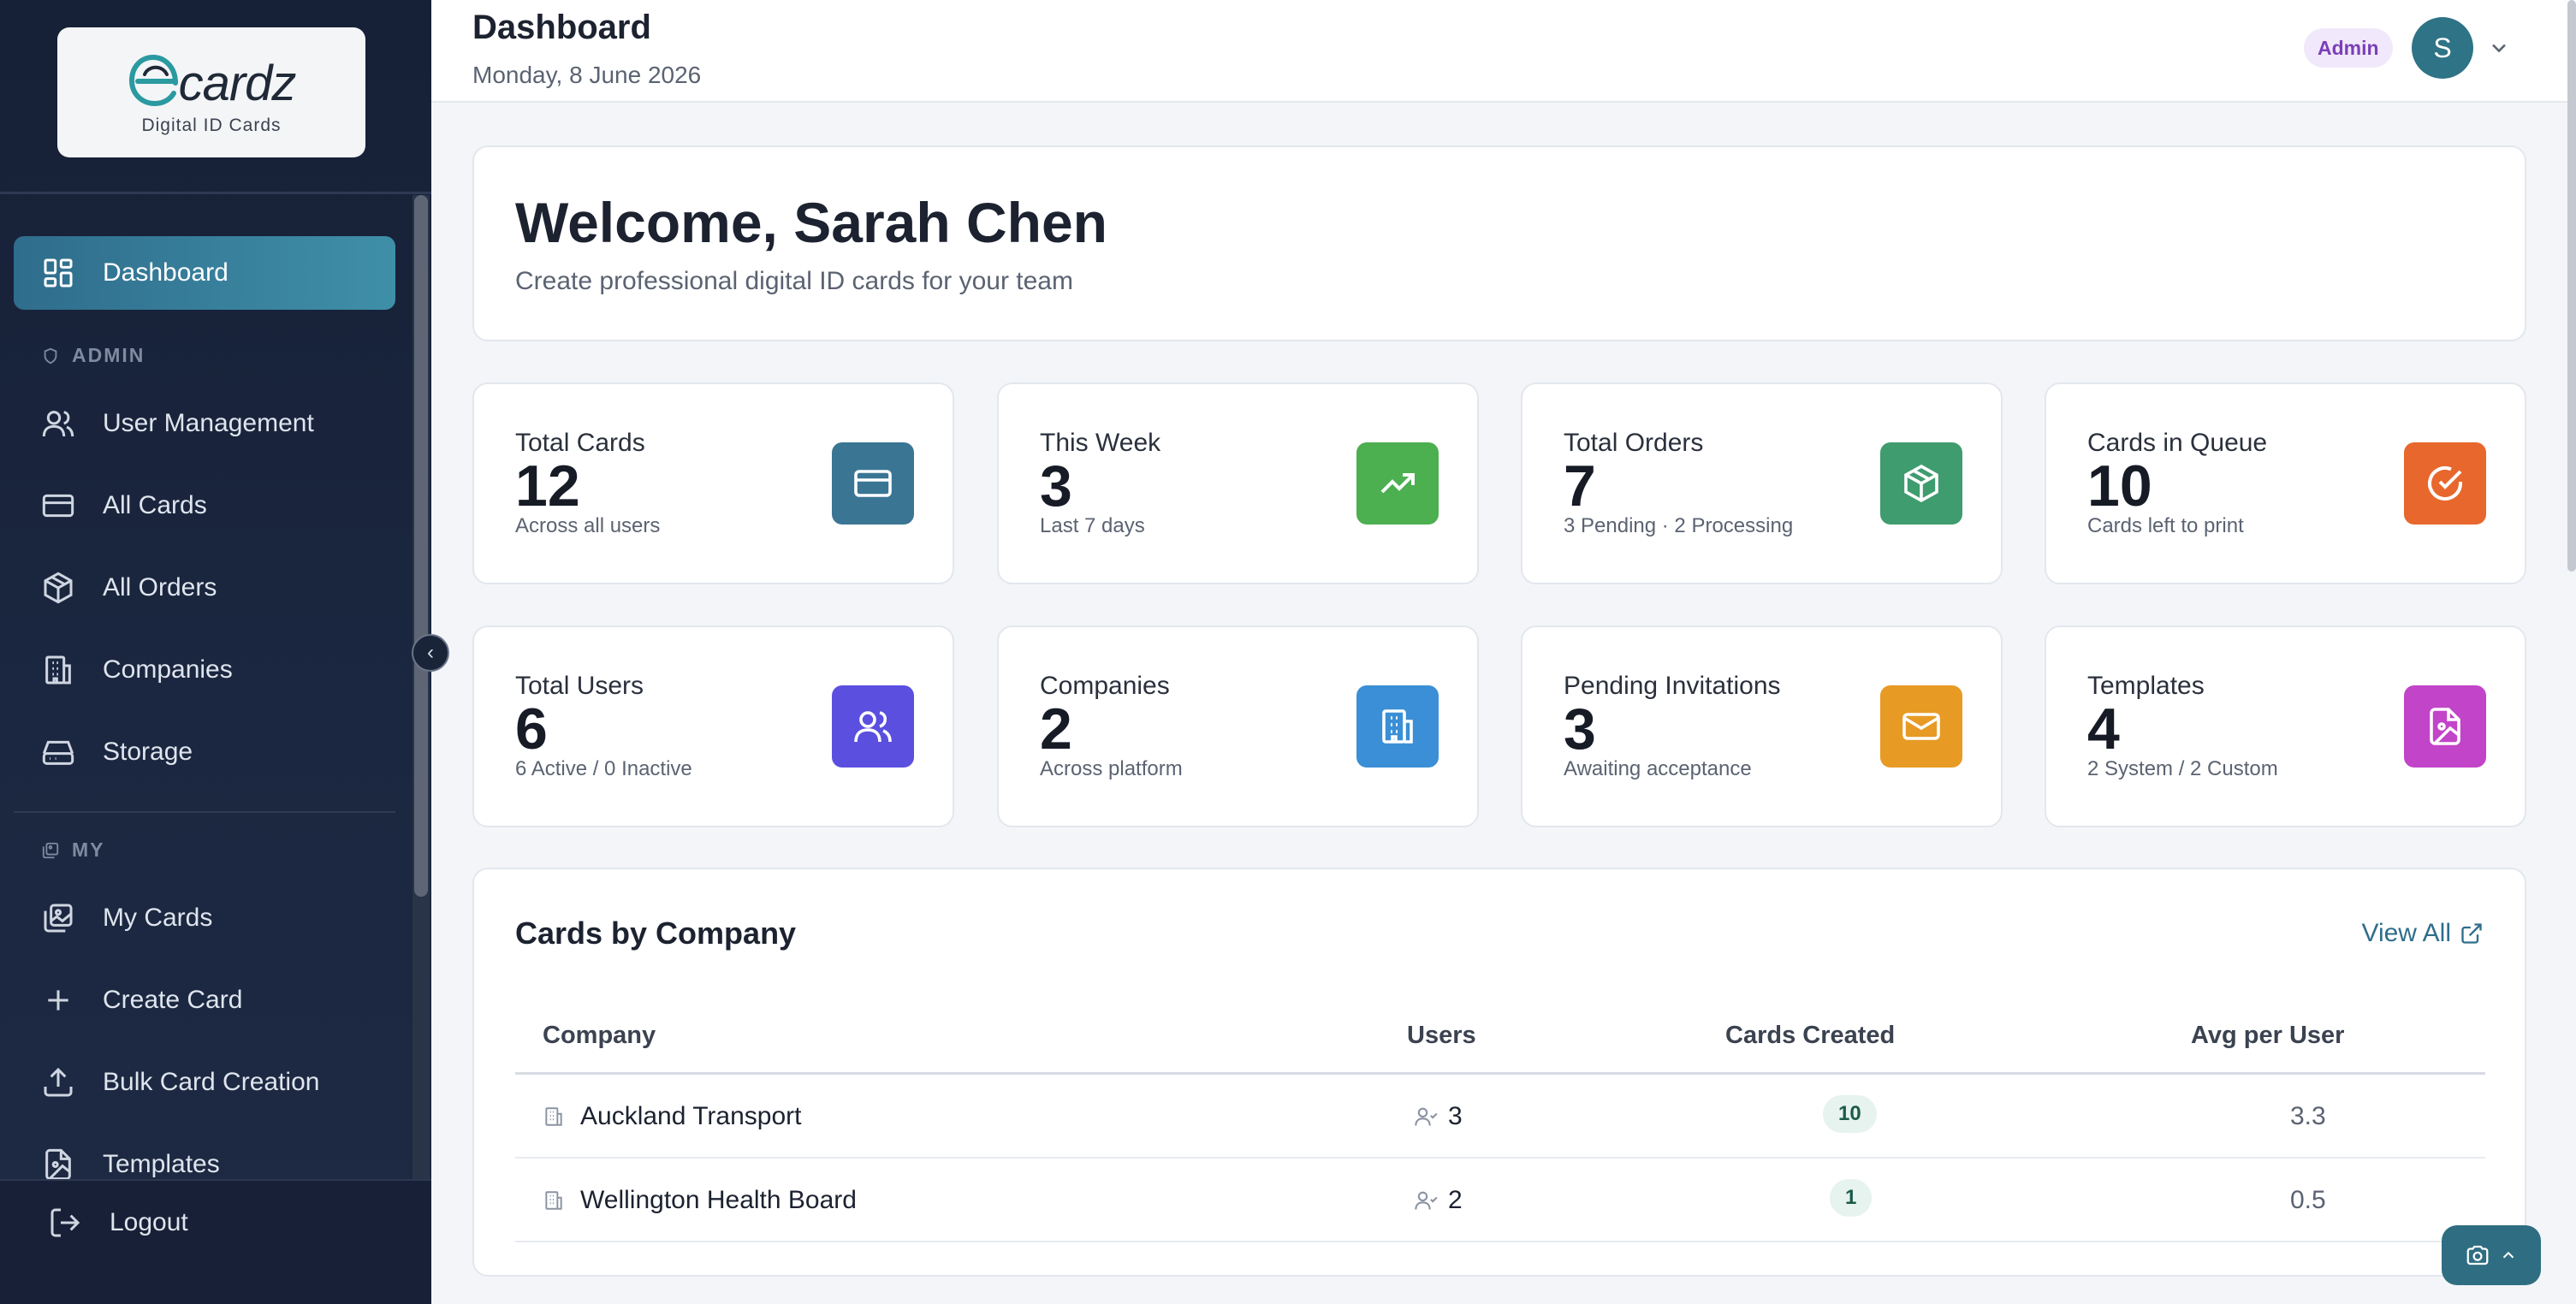 This screenshot has height=1304, width=2576. I want to click on chevron-down-icon, so click(2499, 48).